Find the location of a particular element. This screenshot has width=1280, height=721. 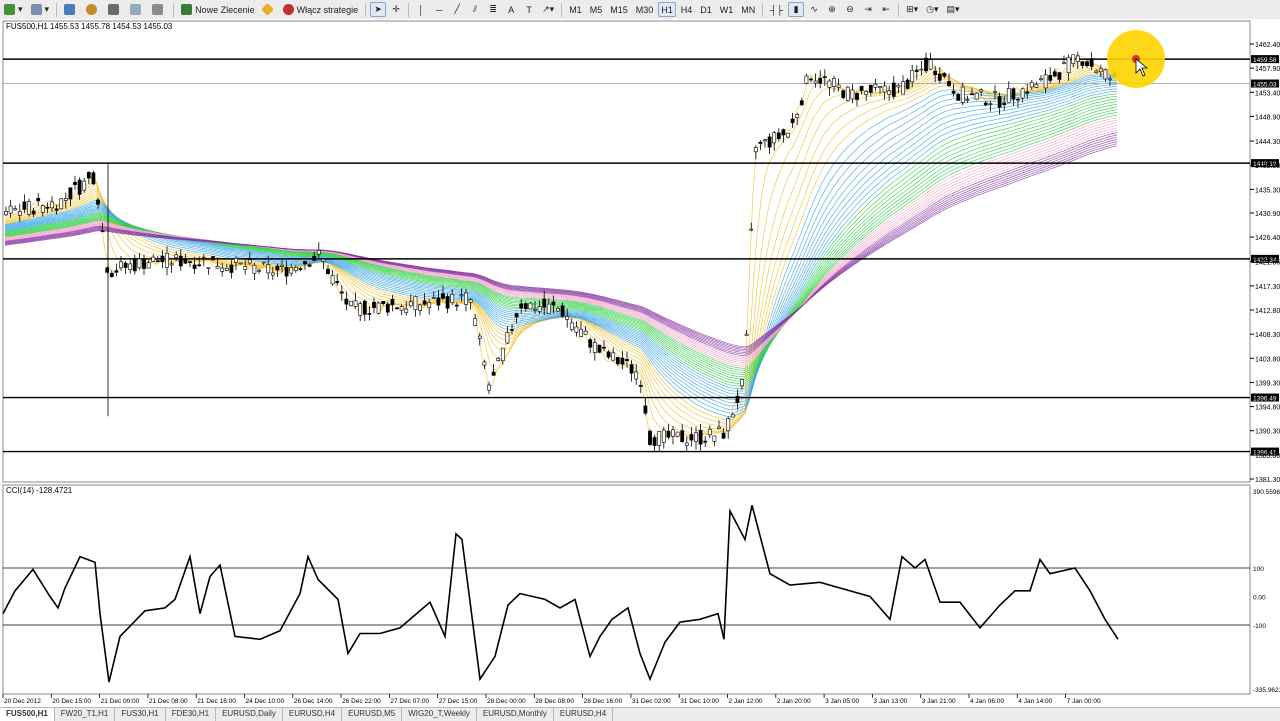

market-watch-icon is located at coordinates (71, 9).